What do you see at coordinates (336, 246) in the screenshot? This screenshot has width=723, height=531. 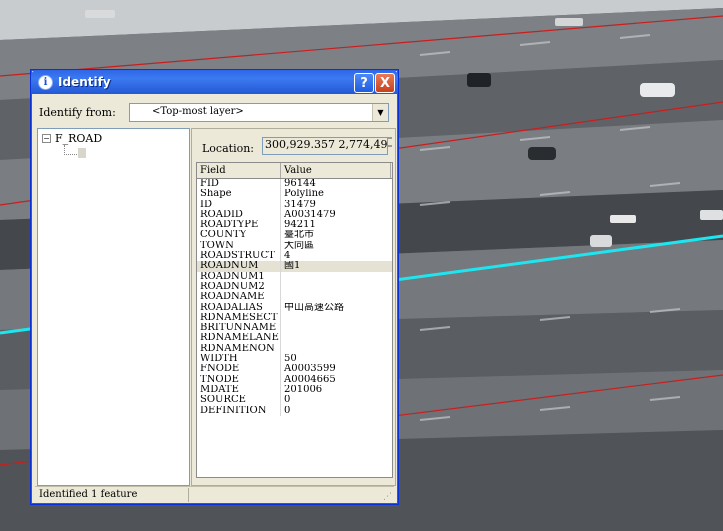 I see `value-cell: 大同區` at bounding box center [336, 246].